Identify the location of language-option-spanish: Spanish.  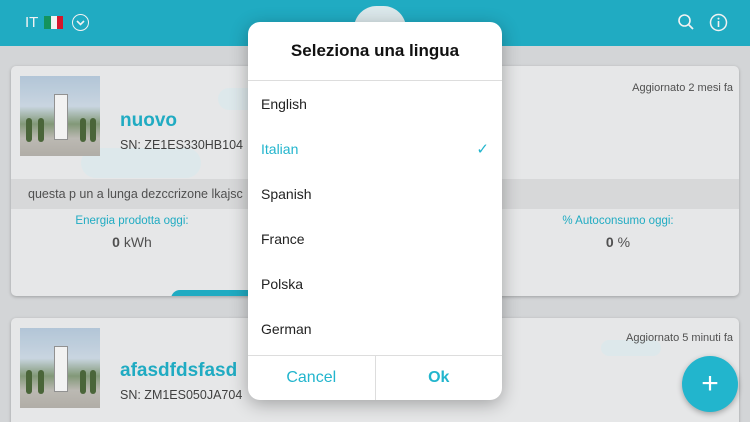
(375, 193).